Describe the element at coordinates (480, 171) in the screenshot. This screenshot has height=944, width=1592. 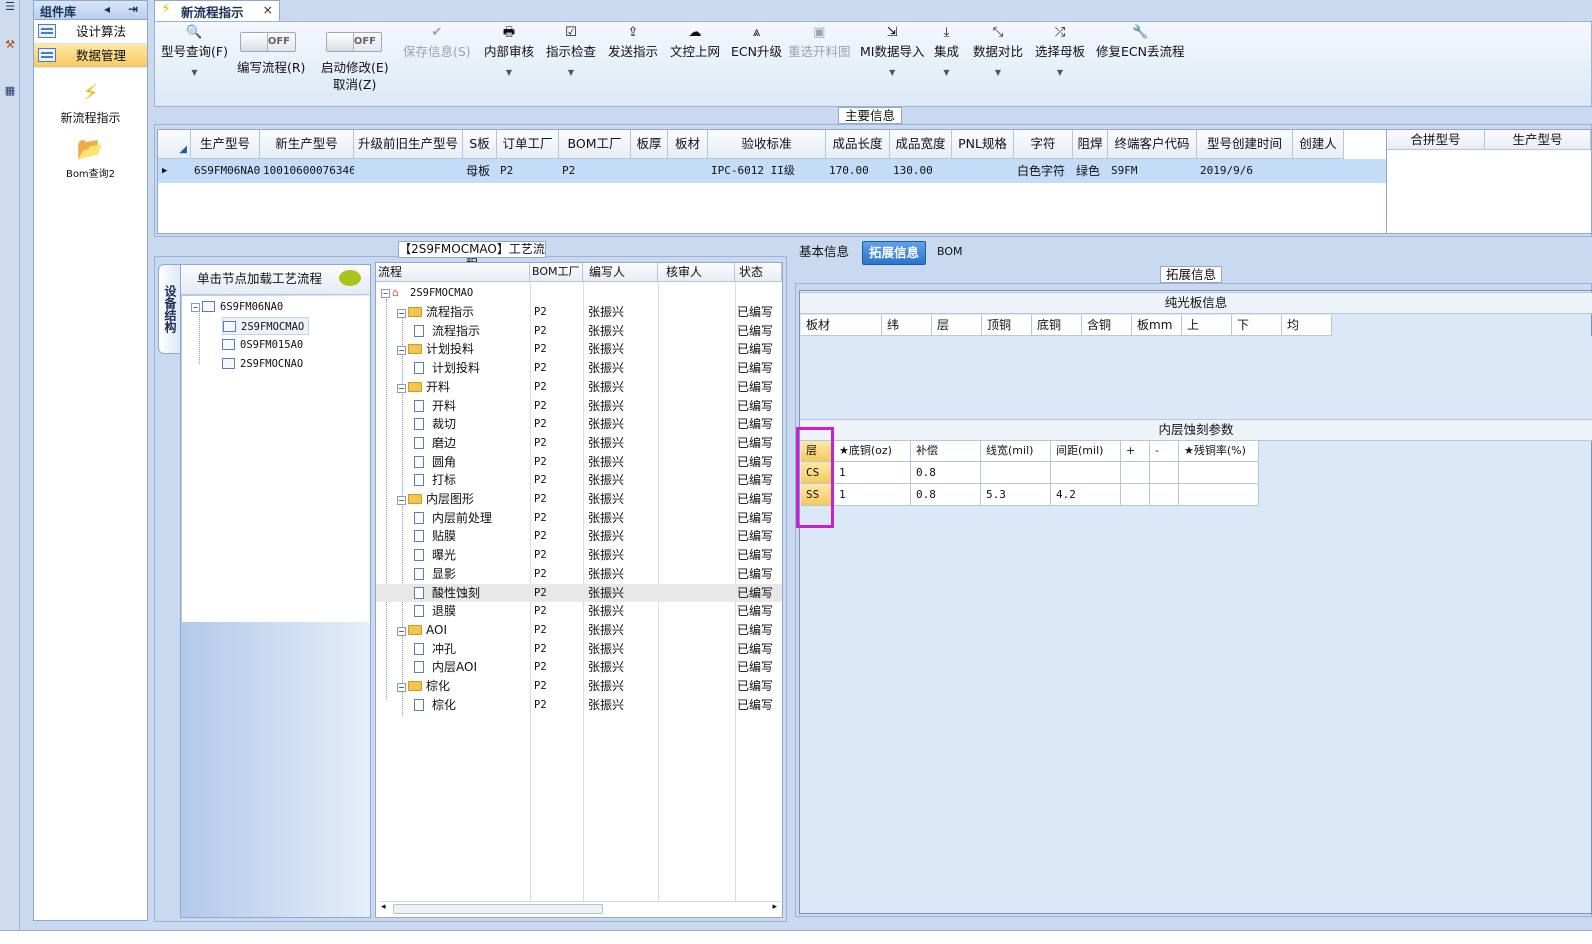
I see `cell: 母板` at that location.